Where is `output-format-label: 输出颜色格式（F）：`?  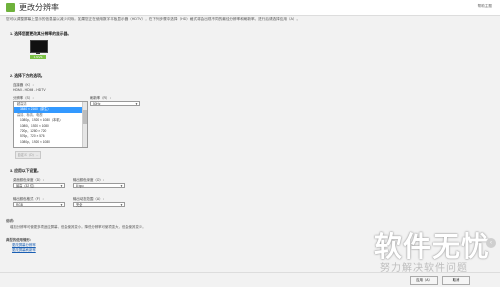 output-format-label: 输出颜色格式（F）： is located at coordinates (29, 199).